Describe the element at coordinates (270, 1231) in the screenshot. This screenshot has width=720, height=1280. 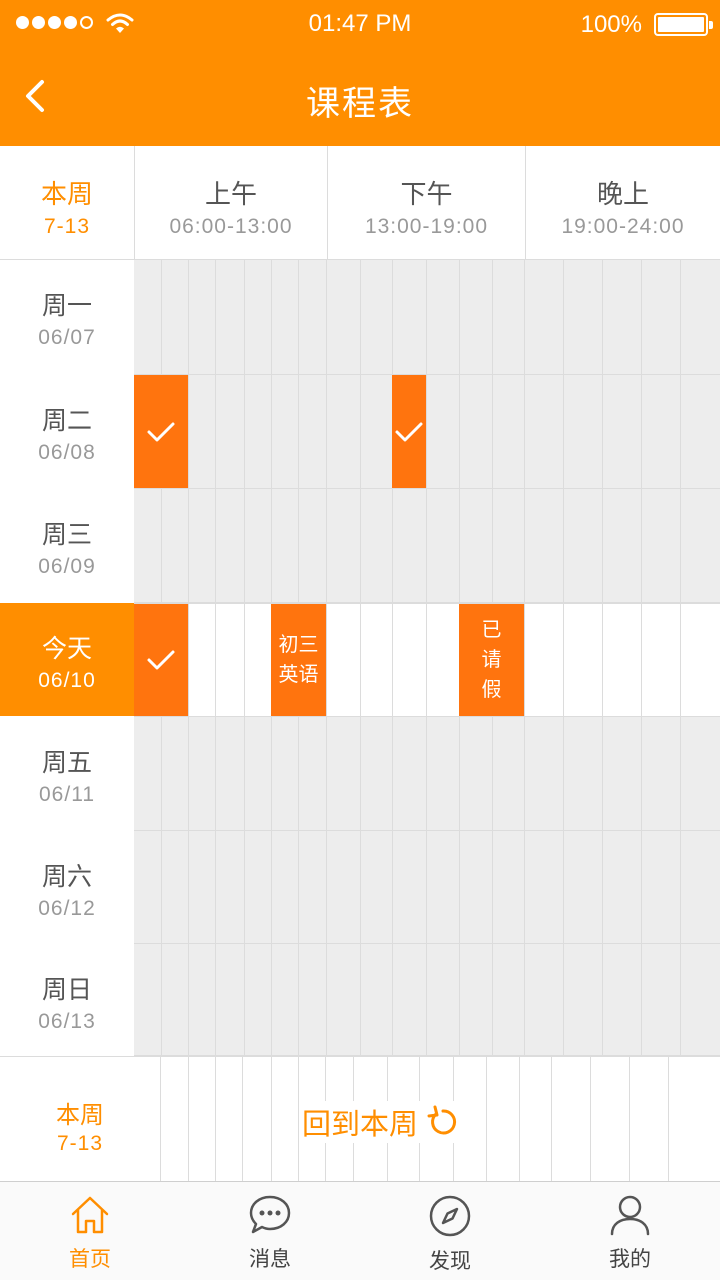
I see `tab-messages: 消息` at that location.